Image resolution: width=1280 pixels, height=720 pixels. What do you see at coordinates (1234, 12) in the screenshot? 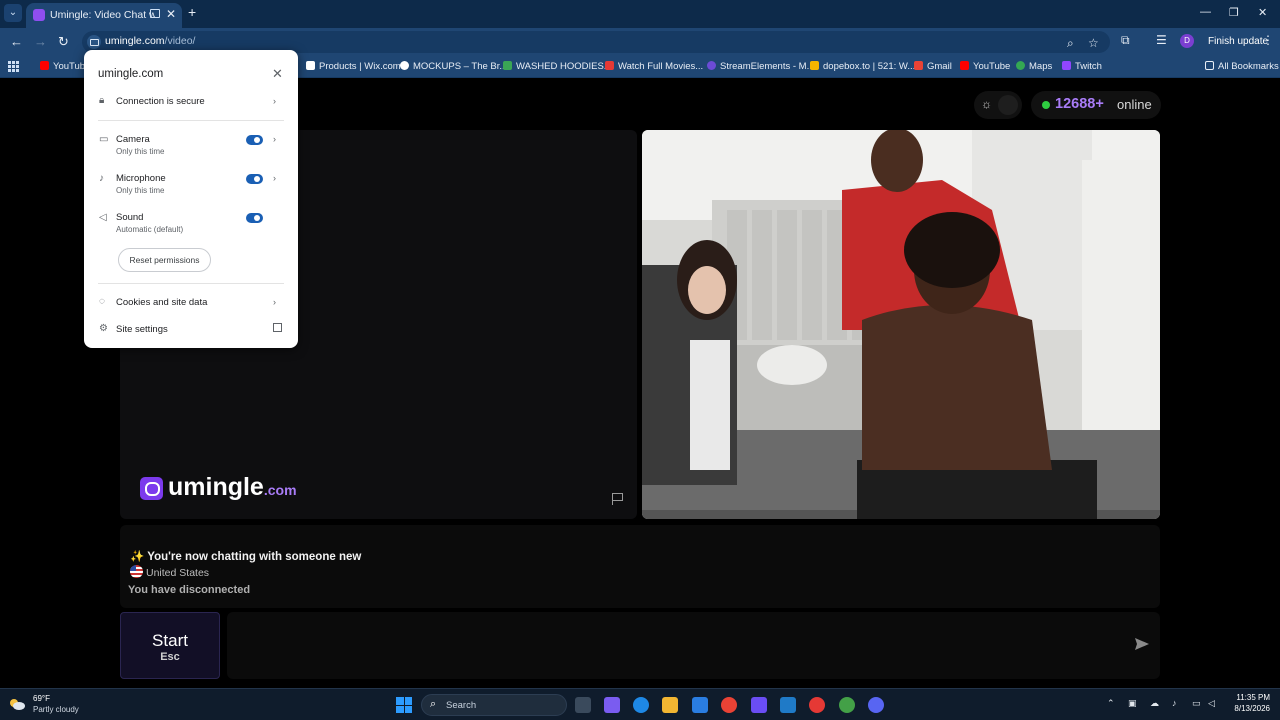
I see `restore-icon: ❐` at bounding box center [1234, 12].